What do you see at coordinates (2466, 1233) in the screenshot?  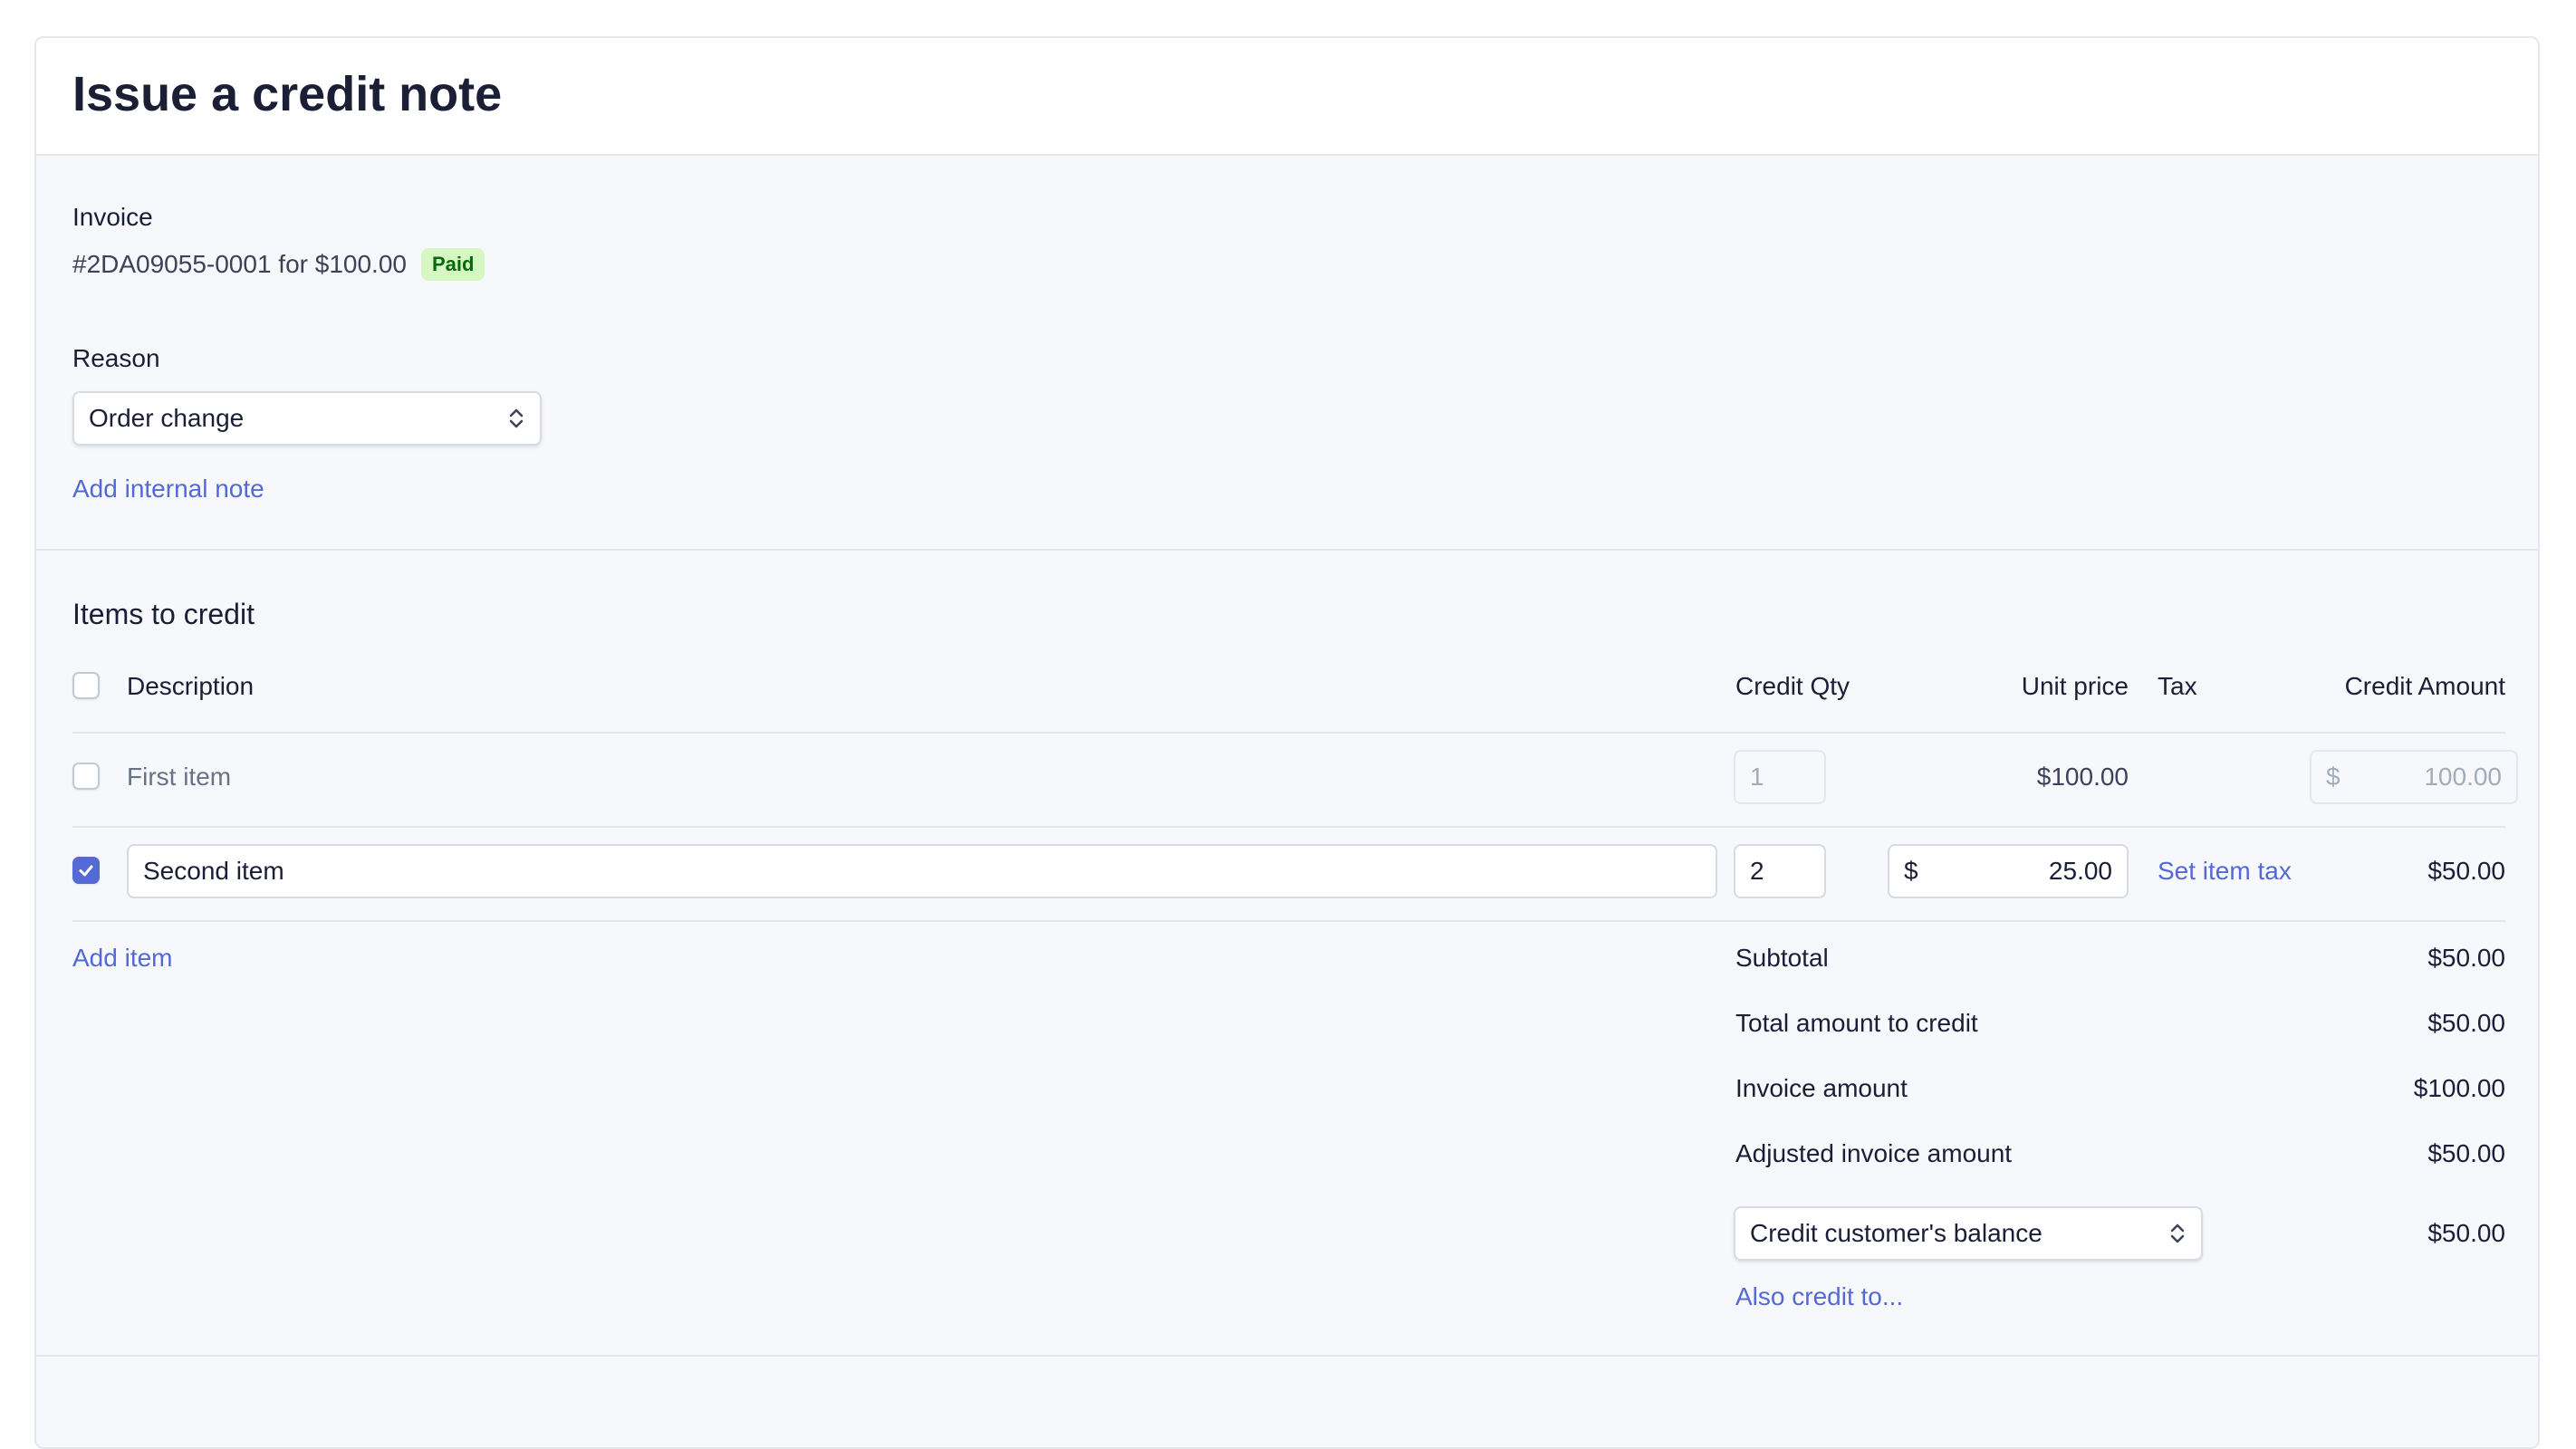 I see `credit-method-amount: $50.00` at bounding box center [2466, 1233].